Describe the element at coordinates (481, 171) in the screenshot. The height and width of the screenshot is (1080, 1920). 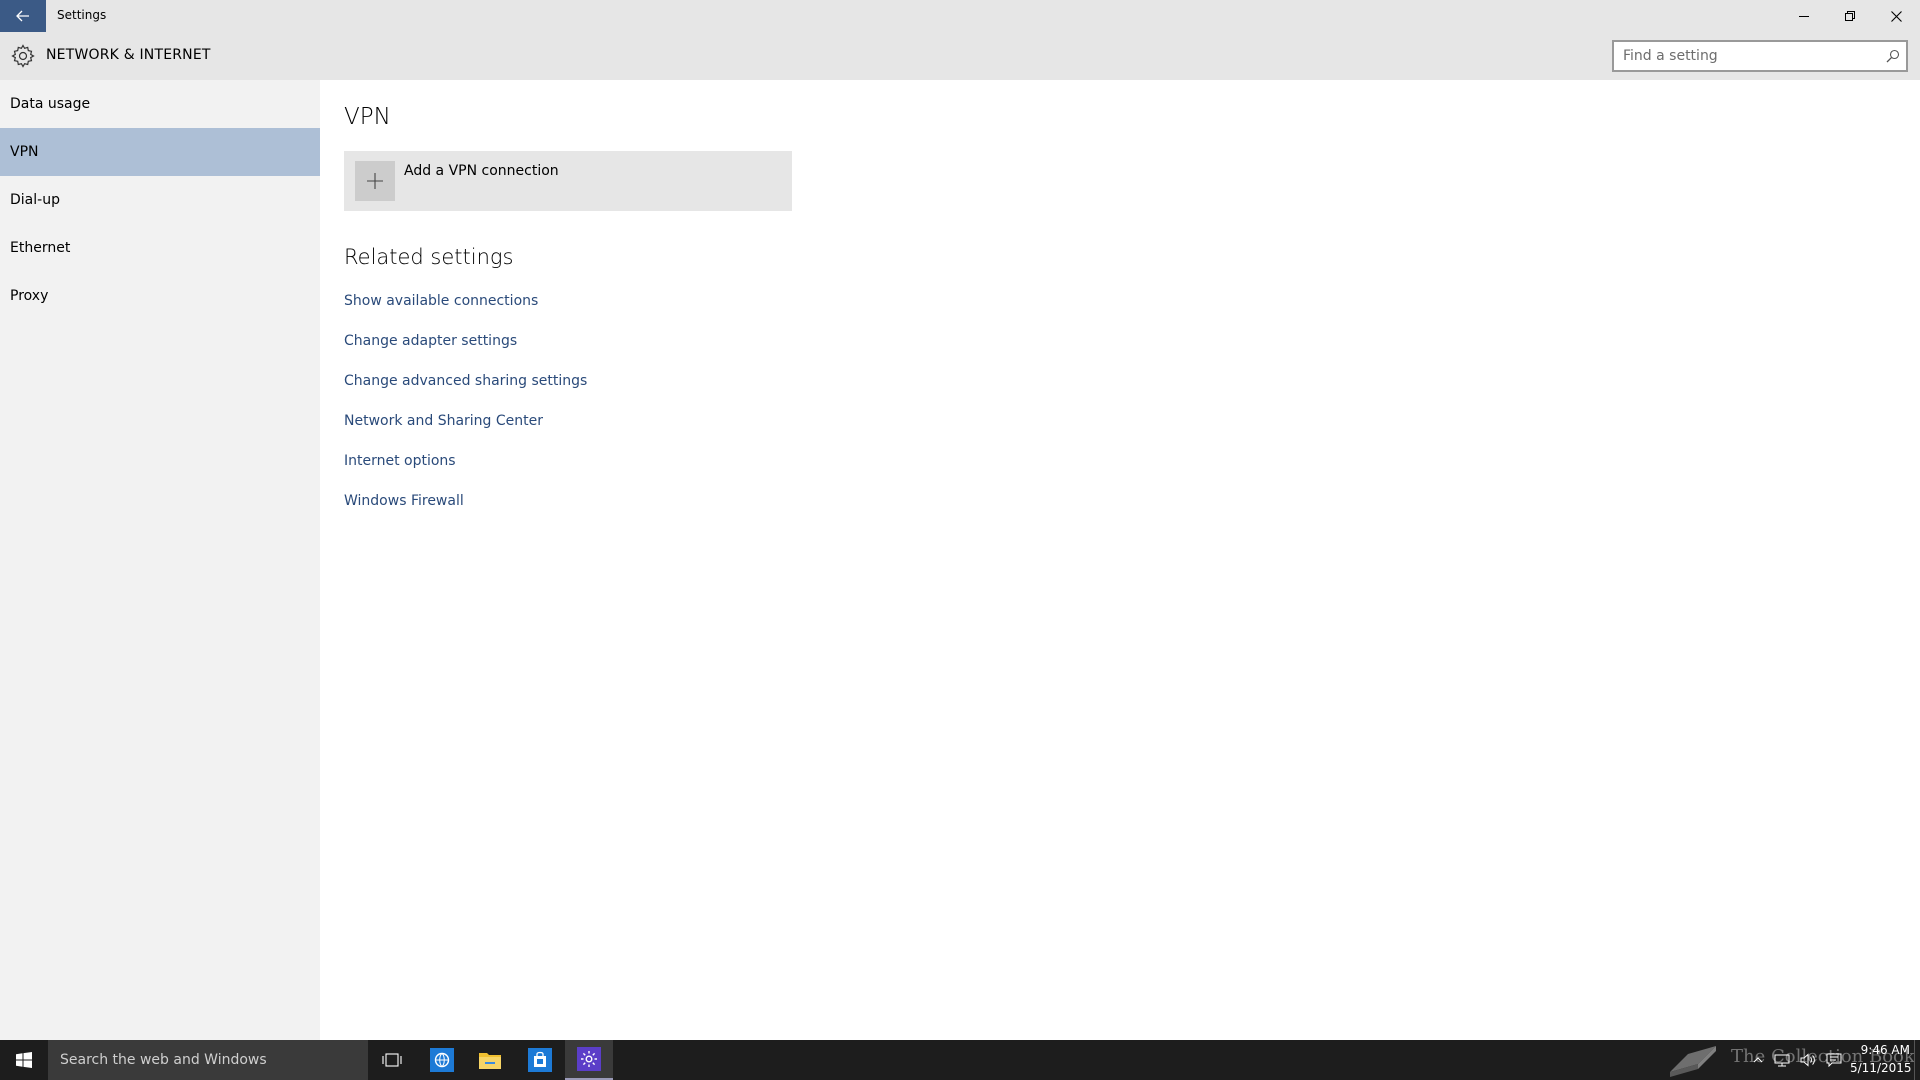
I see `add-vpn-label: Add a VPN connection` at that location.